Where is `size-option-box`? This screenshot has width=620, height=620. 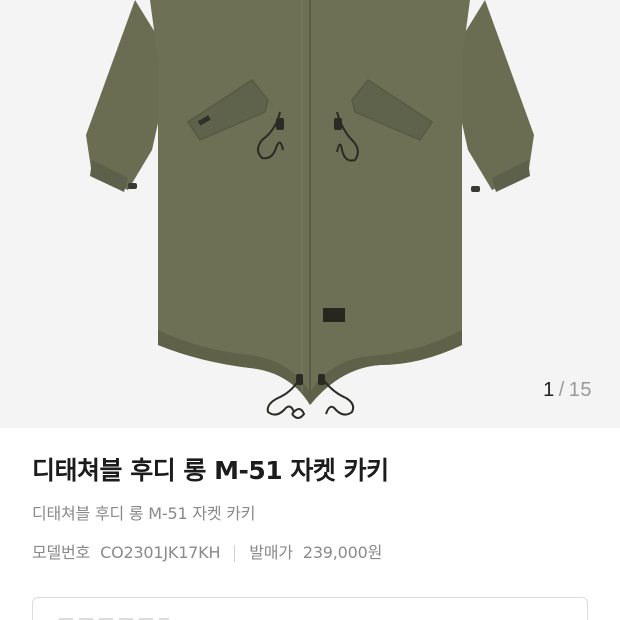 size-option-box is located at coordinates (310, 608).